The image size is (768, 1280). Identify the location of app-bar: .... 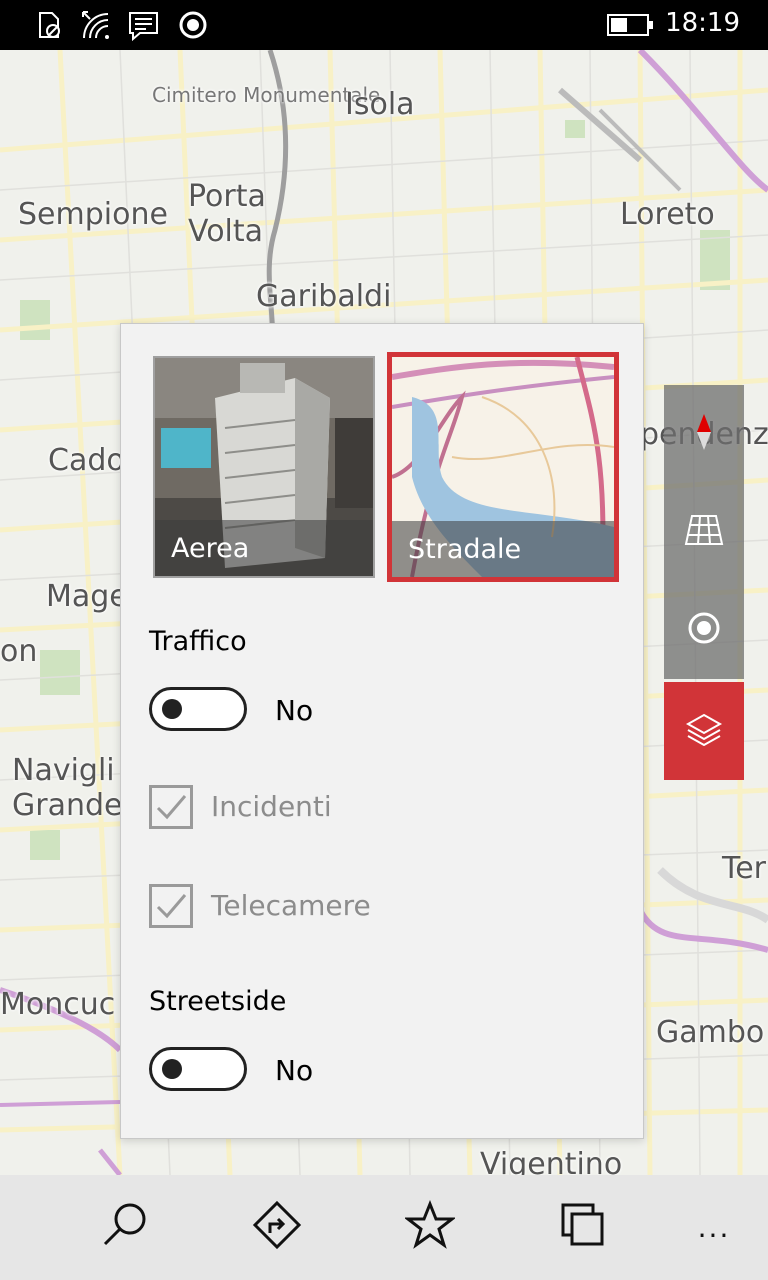
(384, 1227).